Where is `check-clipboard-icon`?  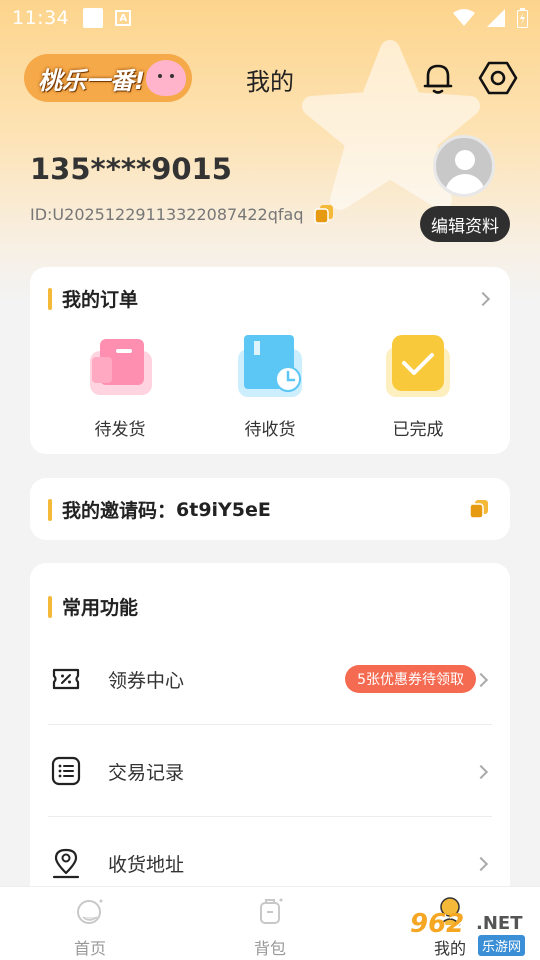
check-clipboard-icon is located at coordinates (418, 366).